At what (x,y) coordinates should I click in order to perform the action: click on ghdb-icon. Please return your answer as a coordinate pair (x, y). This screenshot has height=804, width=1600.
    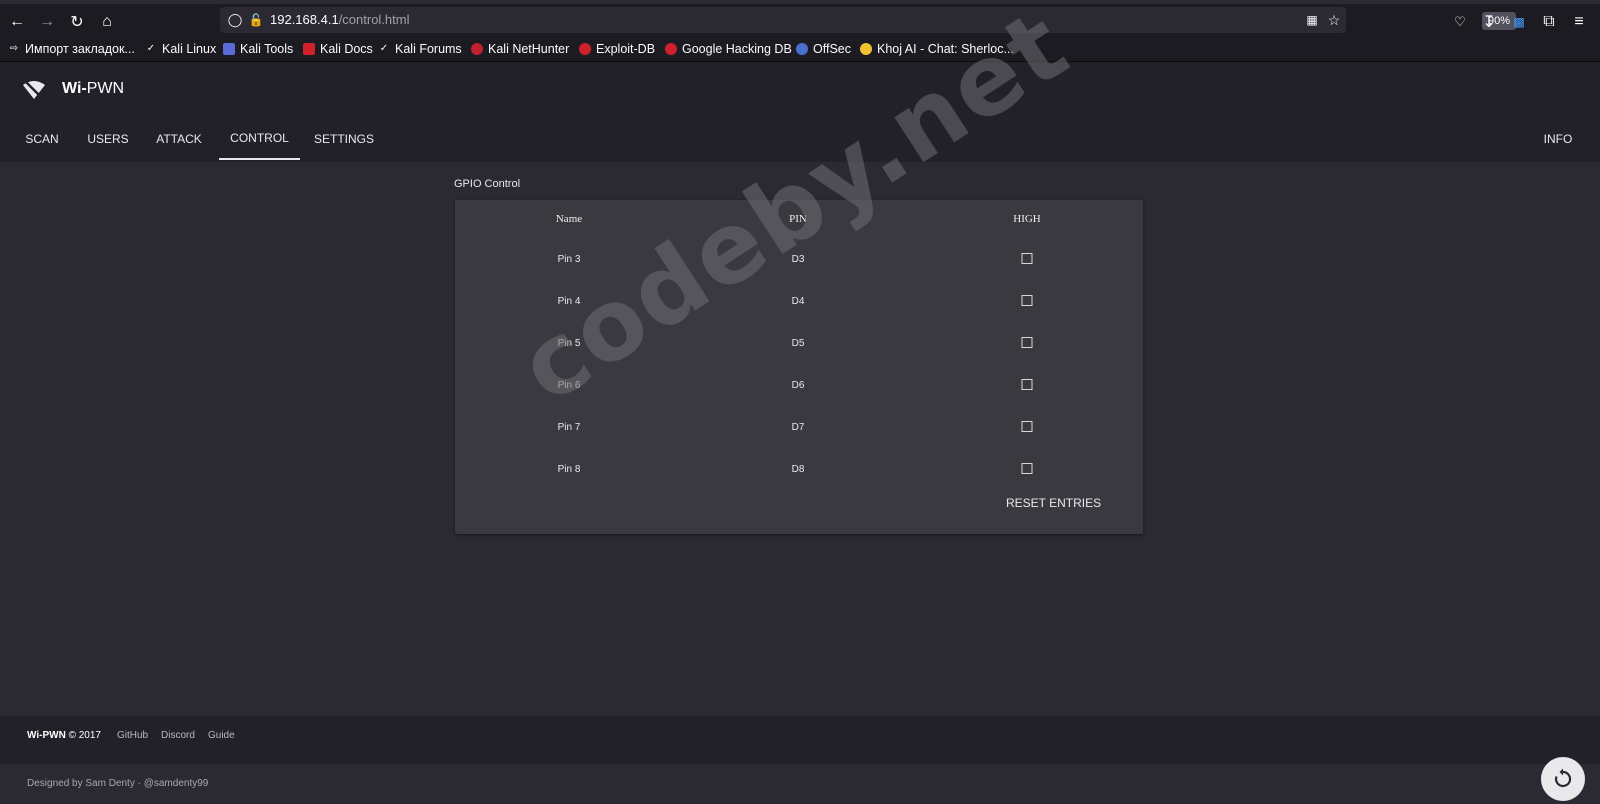
    Looking at the image, I should click on (671, 49).